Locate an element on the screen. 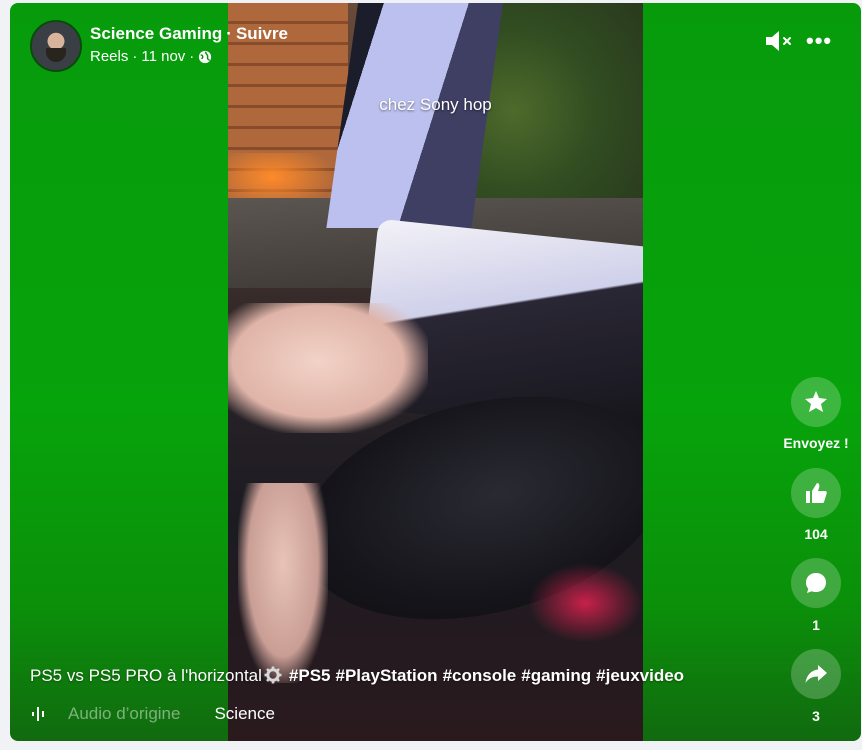  hashtag-console: #console is located at coordinates (480, 675).